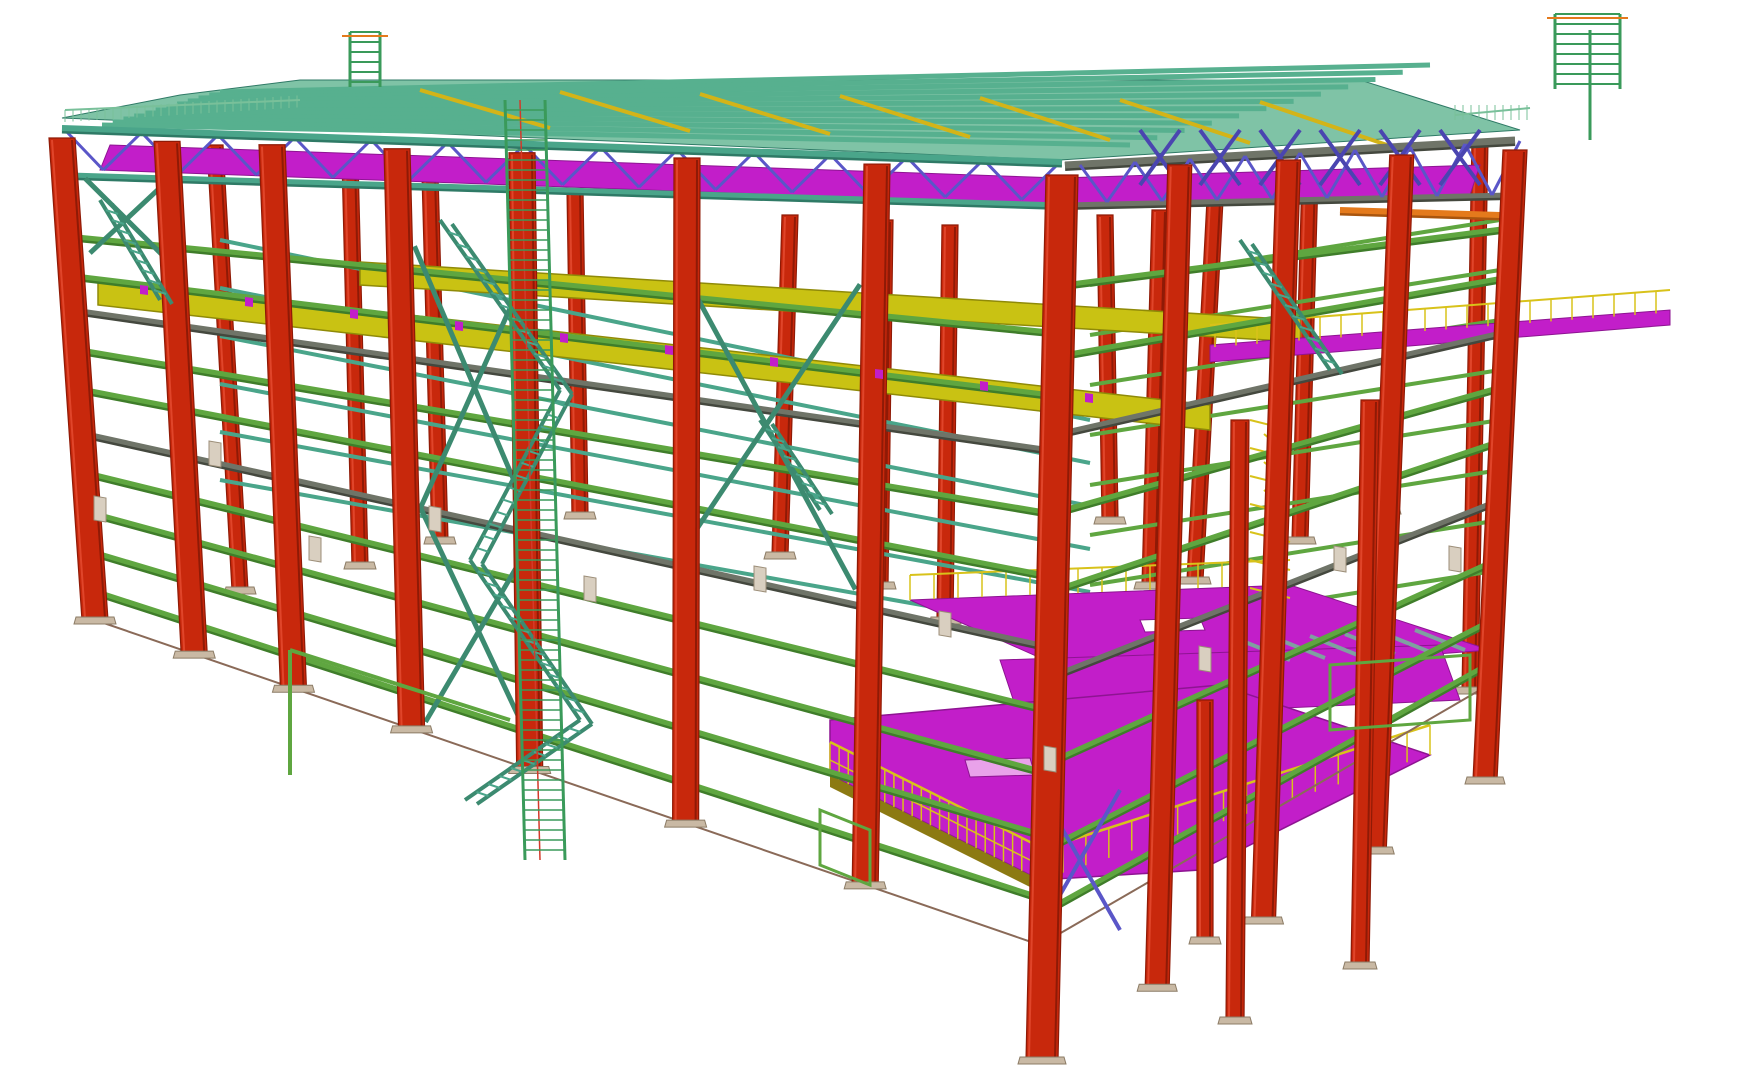 This screenshot has width=1764, height=1080. Describe the element at coordinates (360, 565) in the screenshot. I see `back-column-2-base-plate` at that location.